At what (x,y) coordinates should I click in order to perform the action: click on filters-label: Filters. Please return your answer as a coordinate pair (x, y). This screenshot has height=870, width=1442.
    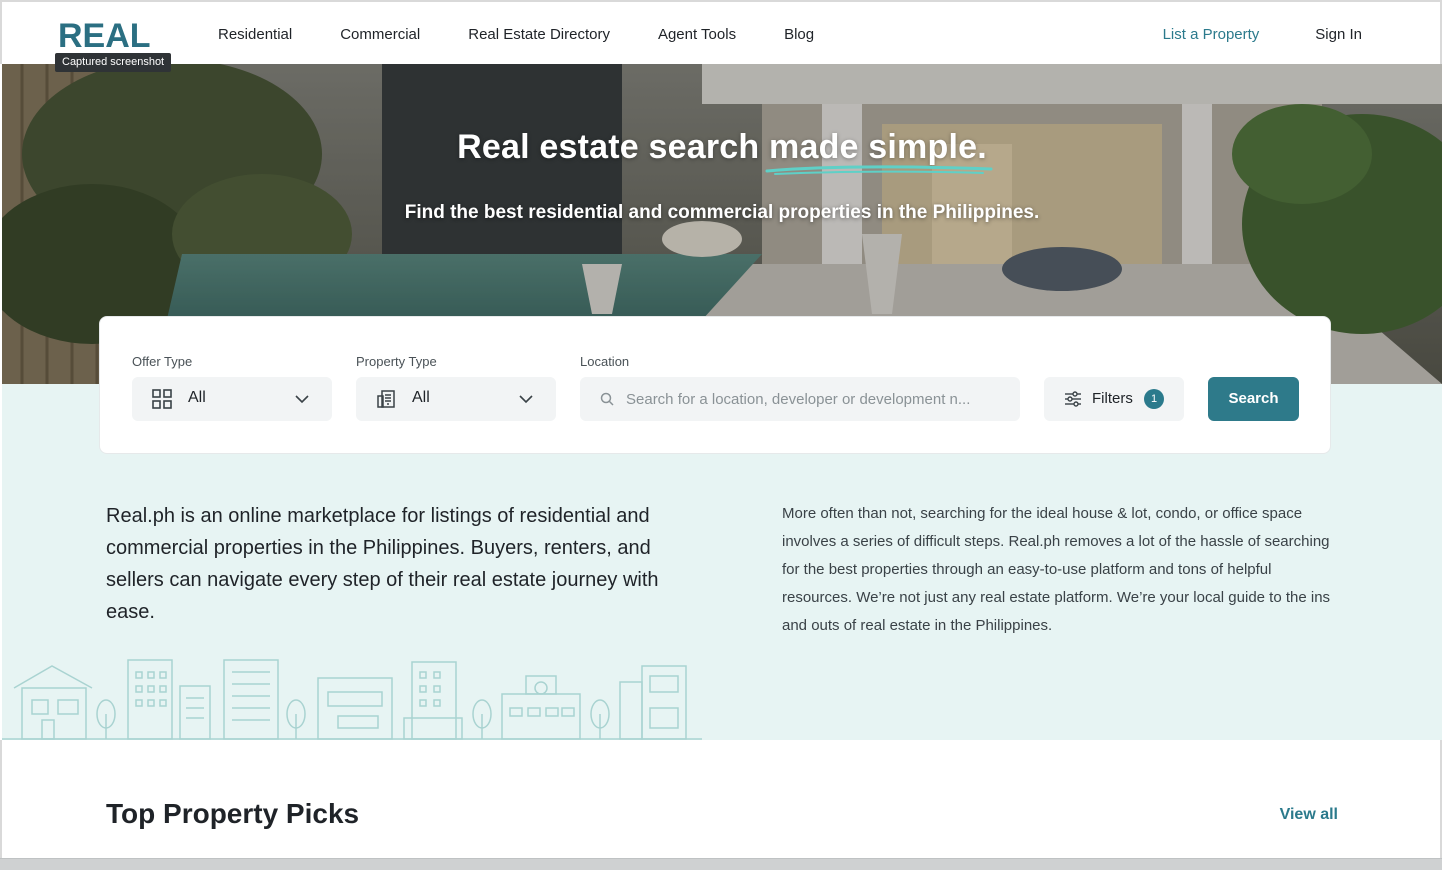
    Looking at the image, I should click on (1112, 398).